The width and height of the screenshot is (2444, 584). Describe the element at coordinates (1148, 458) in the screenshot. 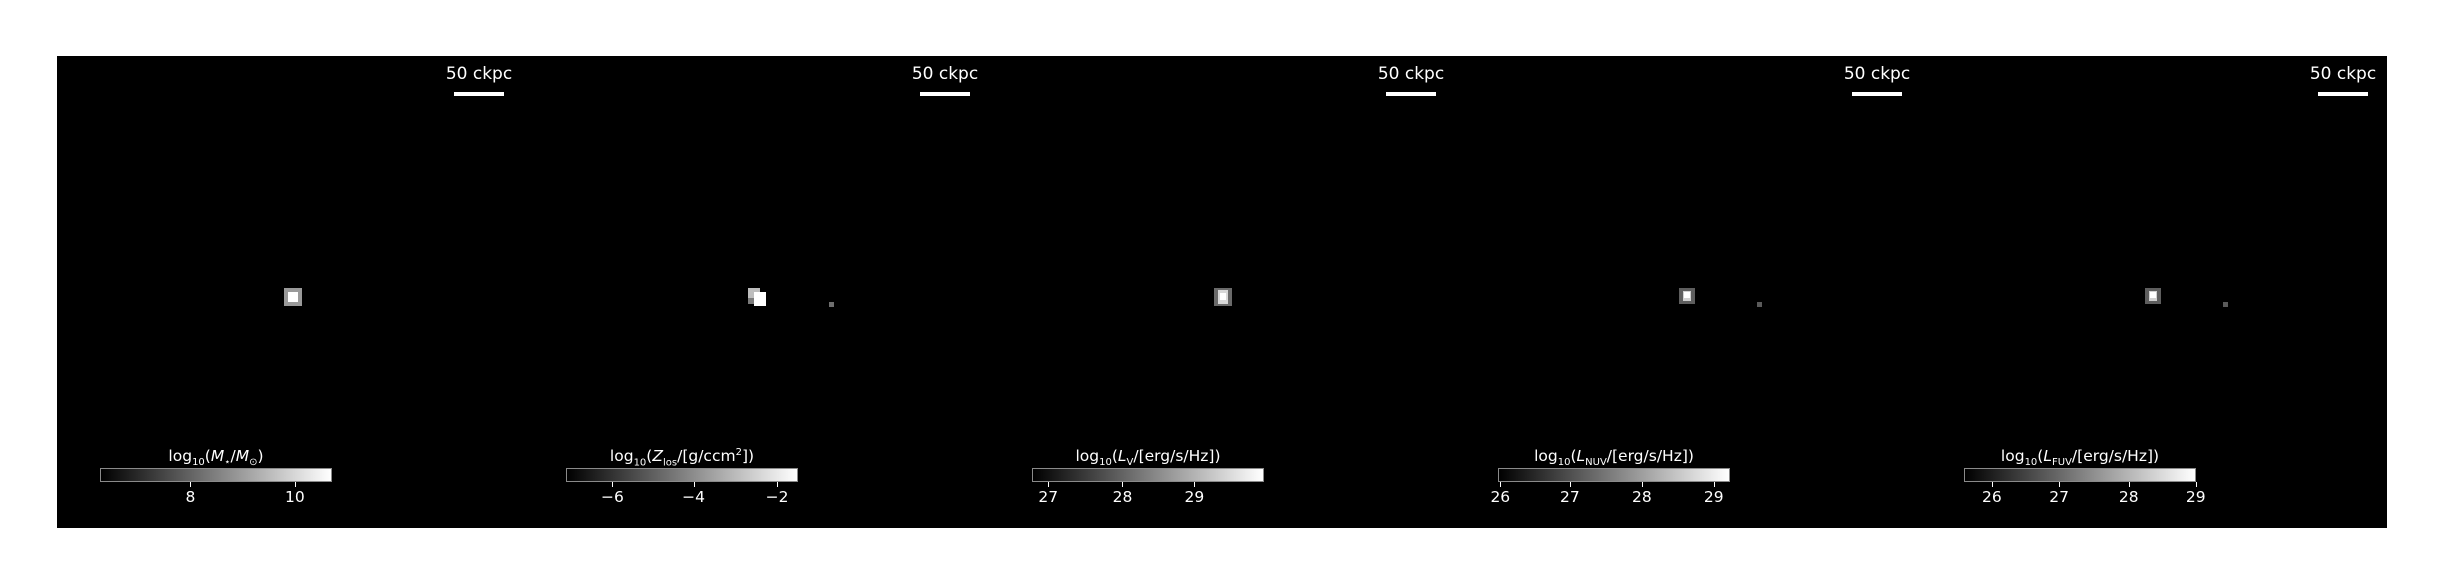

I see `colorbar-label: log10(LV/[erg/s/Hz])` at that location.